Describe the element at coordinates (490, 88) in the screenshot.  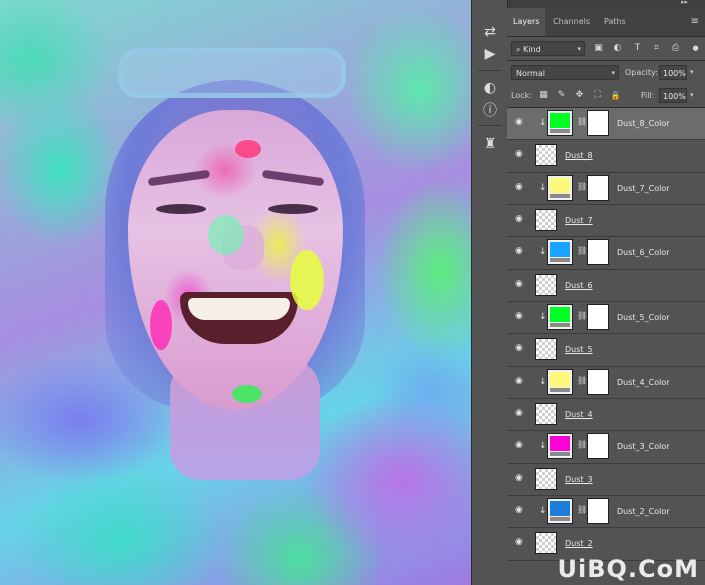
I see `adjustments-icon: ◐` at that location.